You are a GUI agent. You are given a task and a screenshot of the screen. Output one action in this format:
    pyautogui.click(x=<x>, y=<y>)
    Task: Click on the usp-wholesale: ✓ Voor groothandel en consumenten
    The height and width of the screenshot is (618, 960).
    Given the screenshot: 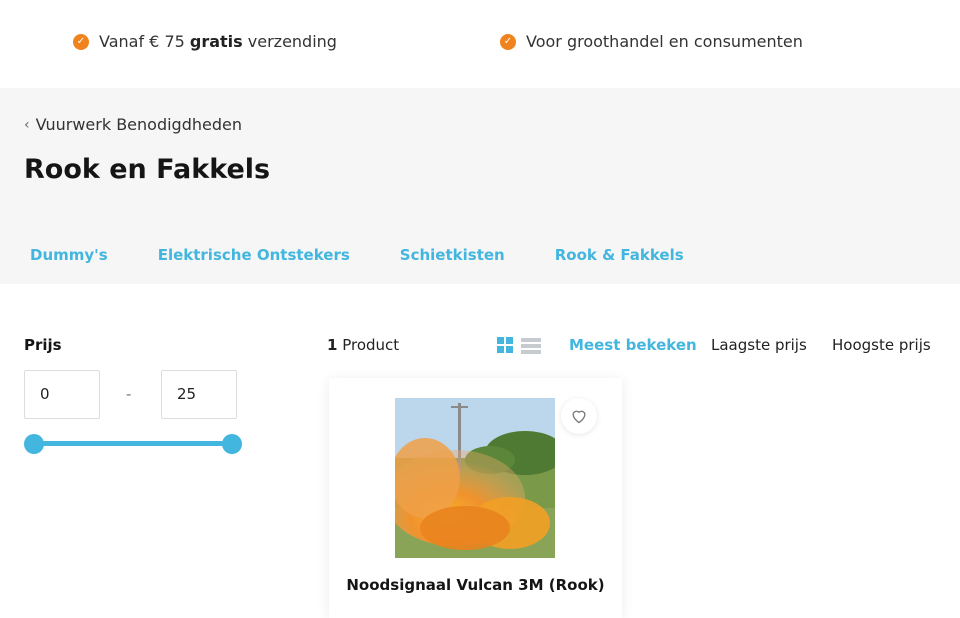 What is the action you would take?
    pyautogui.click(x=651, y=41)
    